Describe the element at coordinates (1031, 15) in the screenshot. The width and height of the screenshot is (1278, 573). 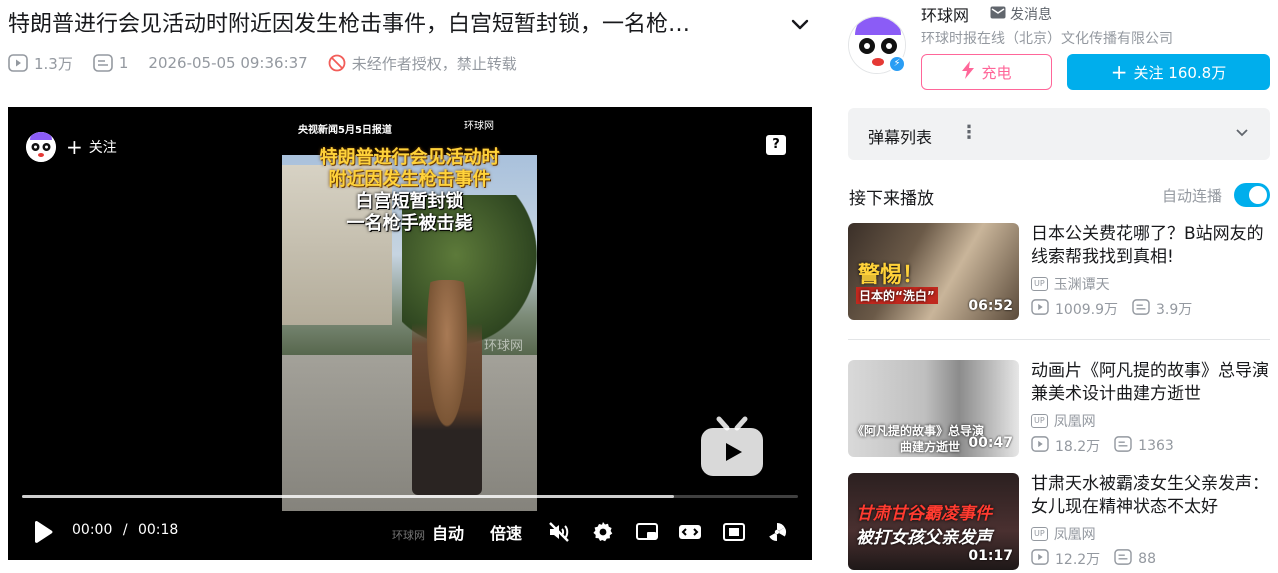
I see `send-message-label: 发消息` at that location.